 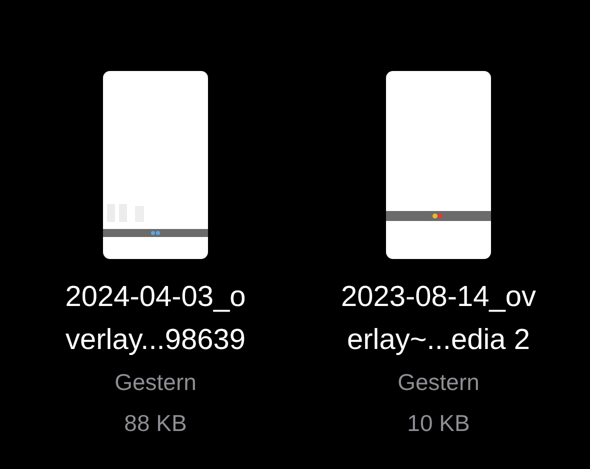 What do you see at coordinates (438, 319) in the screenshot?
I see `file-name: 2023-08-14_ov erlay~...edia 2` at bounding box center [438, 319].